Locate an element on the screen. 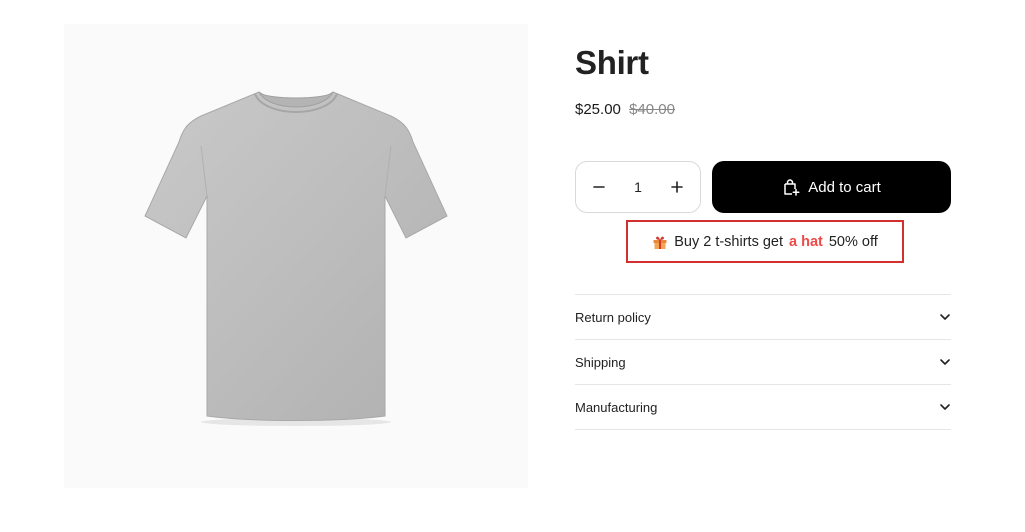 The width and height of the screenshot is (1025, 532). plus-icon is located at coordinates (677, 187).